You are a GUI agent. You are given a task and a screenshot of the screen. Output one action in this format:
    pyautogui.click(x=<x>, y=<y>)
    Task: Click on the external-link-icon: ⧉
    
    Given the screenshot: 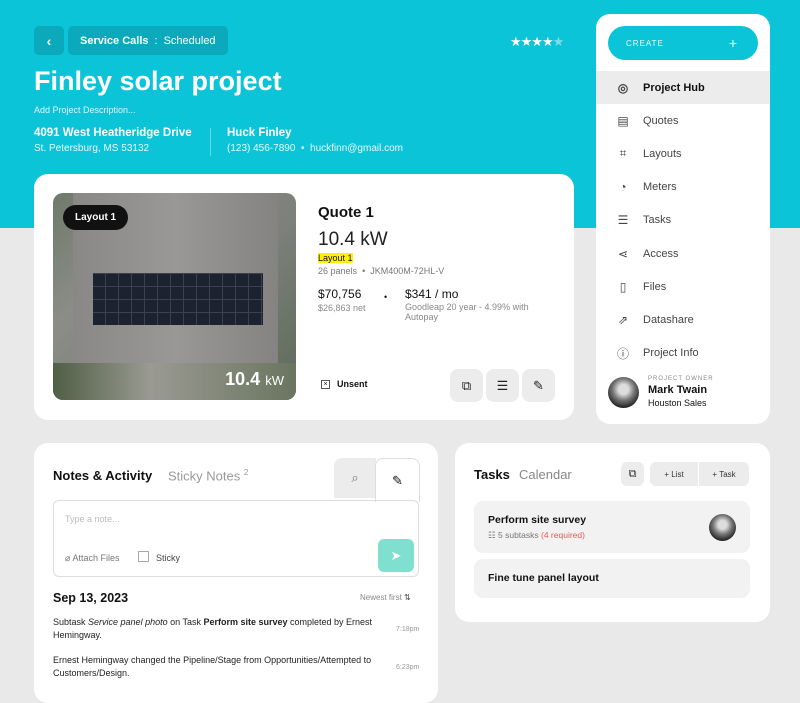 What is the action you would take?
    pyautogui.click(x=466, y=385)
    